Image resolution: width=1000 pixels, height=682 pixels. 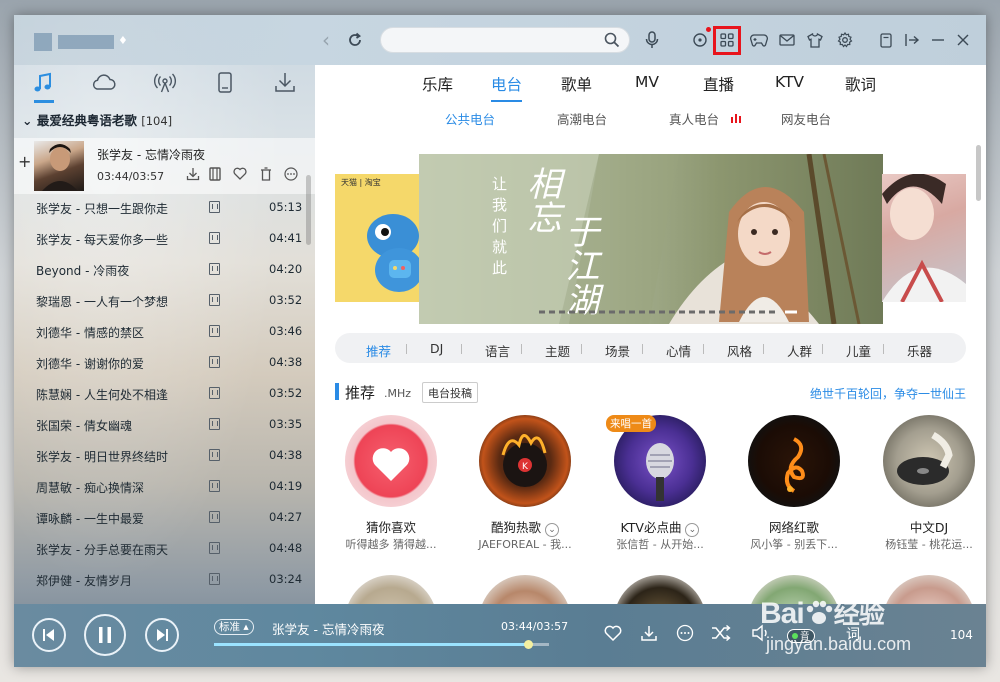 What do you see at coordinates (164, 300) in the screenshot?
I see `song-row: 黎瑞恩 - 一人有一个梦想 03:52` at bounding box center [164, 300].